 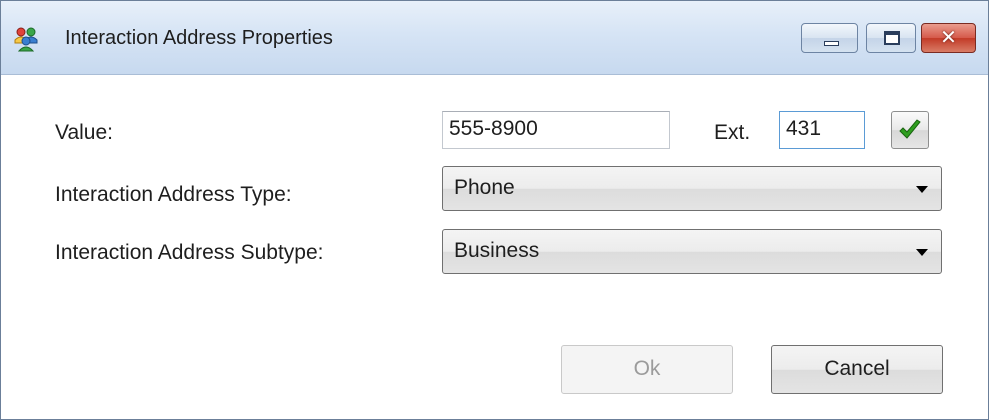 What do you see at coordinates (822, 130) in the screenshot?
I see `ext-input: 431` at bounding box center [822, 130].